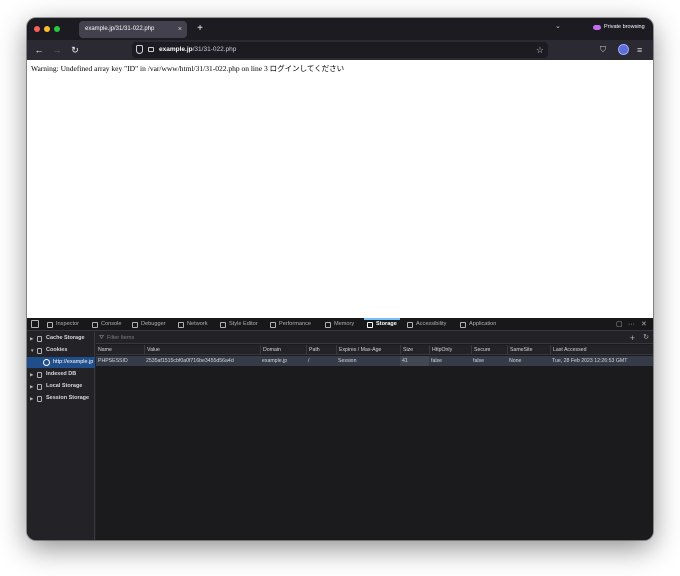 Image resolution: width=680 pixels, height=576 pixels. Describe the element at coordinates (120, 29) in the screenshot. I see `tab-title: example.jp/31/31-022.php` at that location.